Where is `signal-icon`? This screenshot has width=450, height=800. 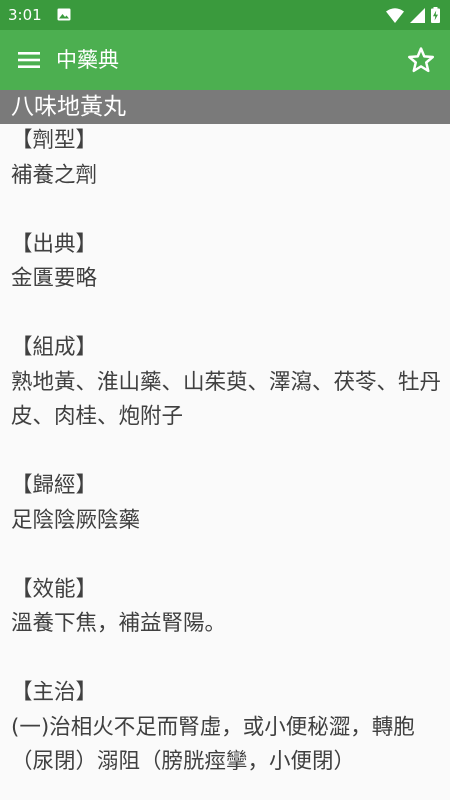 signal-icon is located at coordinates (417, 15).